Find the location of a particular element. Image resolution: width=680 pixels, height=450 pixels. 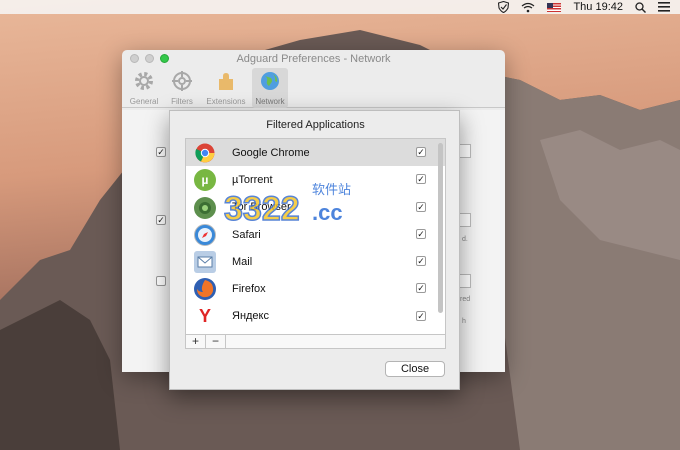

firefox-icon is located at coordinates (205, 289).